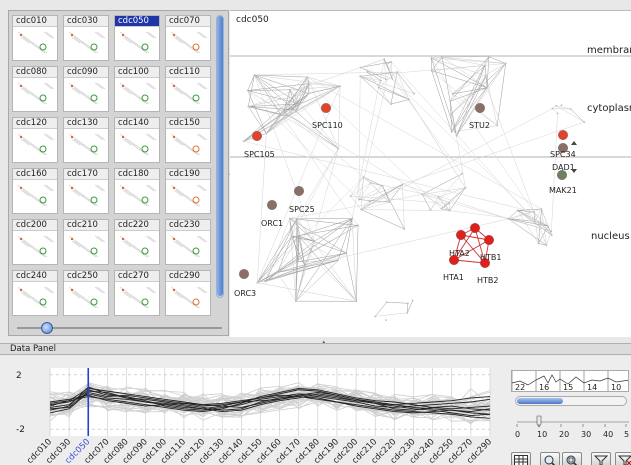  What do you see at coordinates (86, 242) in the screenshot?
I see `thumbnail-cdc210: cdc210` at bounding box center [86, 242].